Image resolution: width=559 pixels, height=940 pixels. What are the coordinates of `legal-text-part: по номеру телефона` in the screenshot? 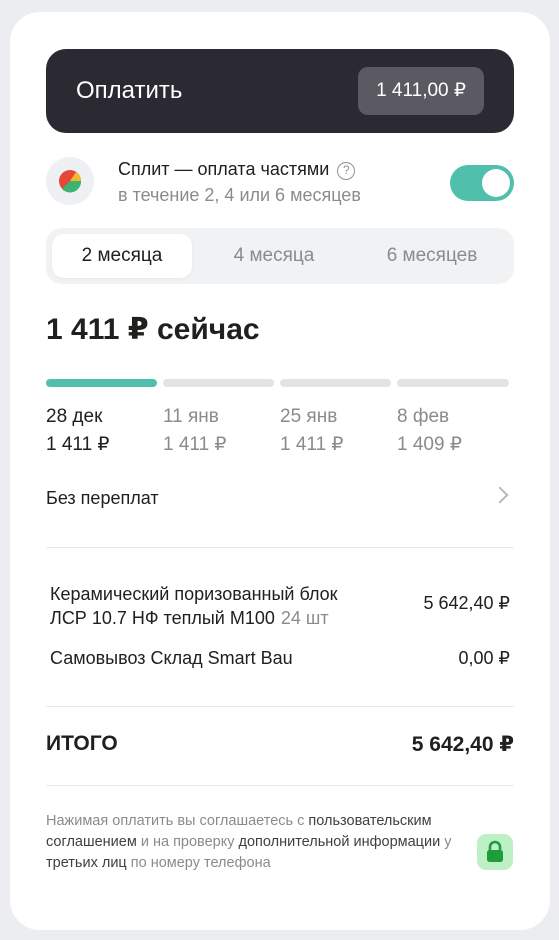 It's located at (198, 863).